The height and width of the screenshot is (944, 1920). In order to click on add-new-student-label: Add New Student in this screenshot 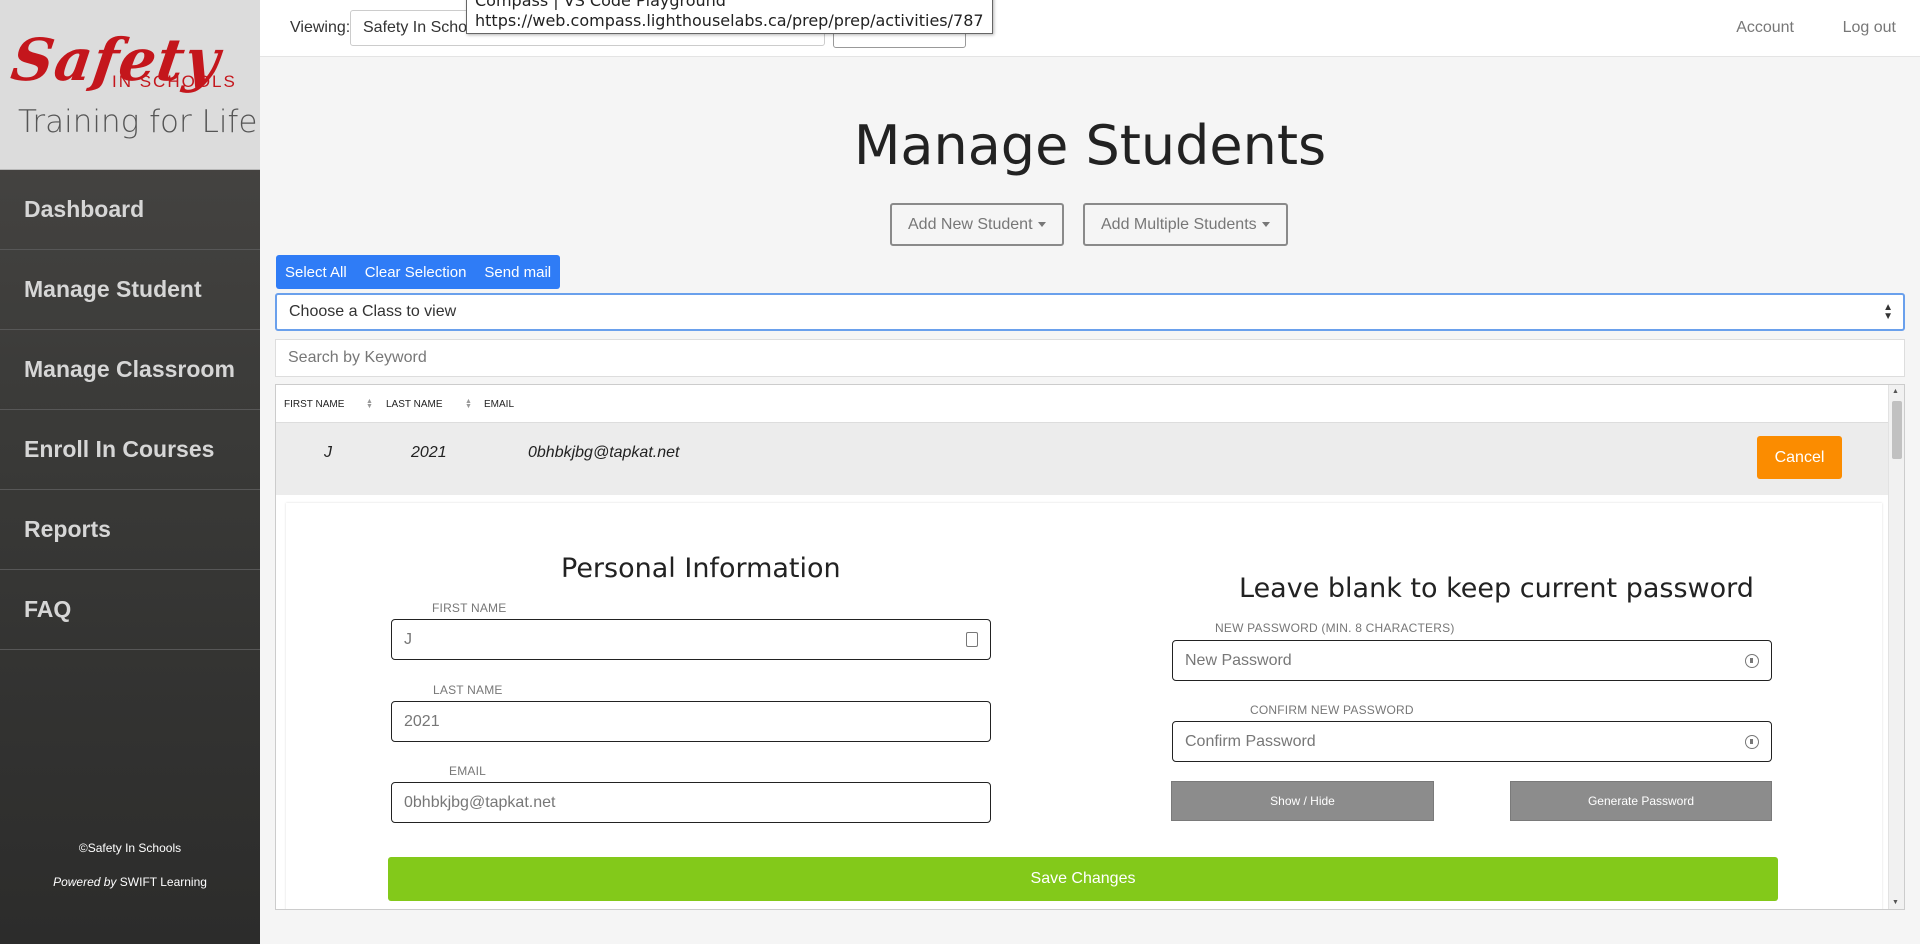, I will do `click(970, 224)`.